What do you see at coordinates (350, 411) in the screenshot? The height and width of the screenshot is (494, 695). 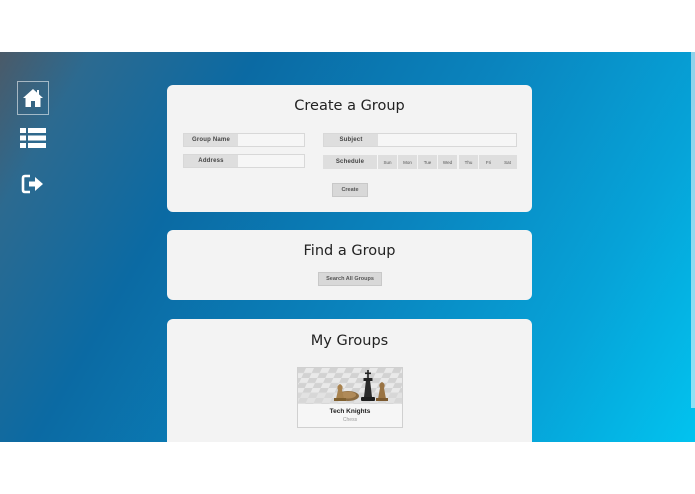 I see `group-name: Tech Knights` at bounding box center [350, 411].